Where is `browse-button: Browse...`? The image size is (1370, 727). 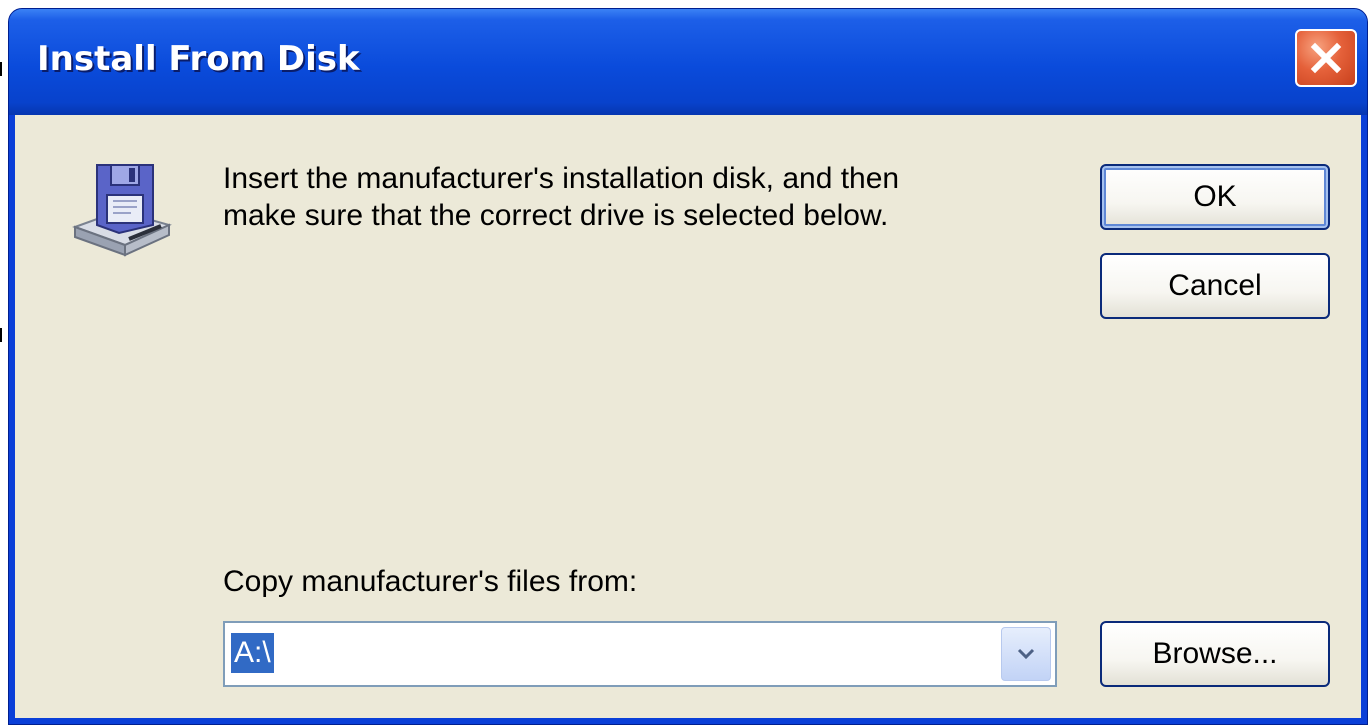
browse-button: Browse... is located at coordinates (1215, 654).